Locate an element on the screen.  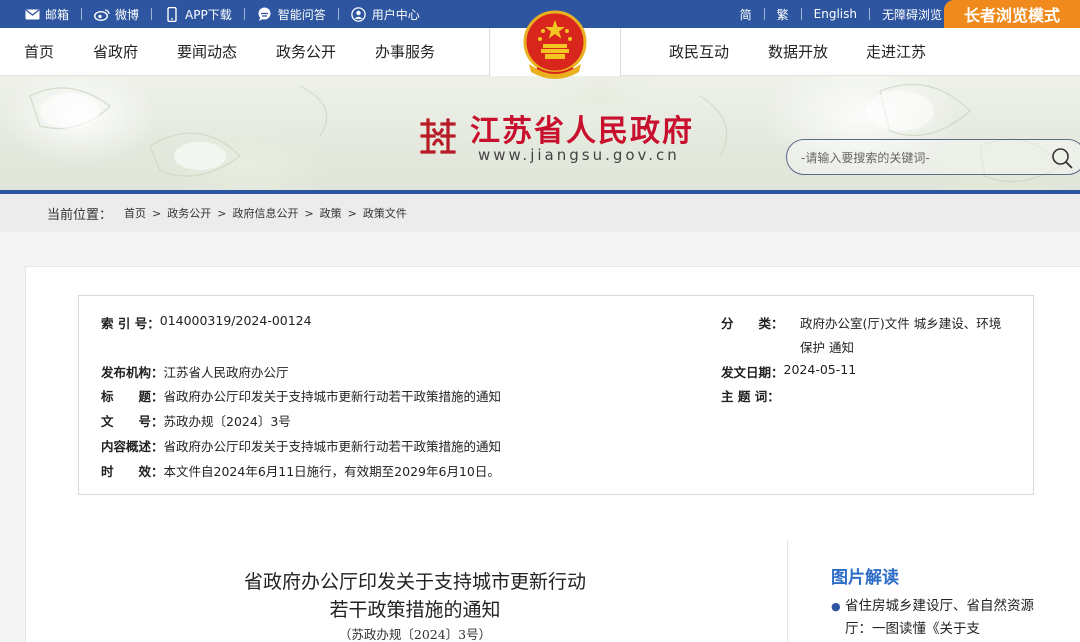
meta-row-summary: 内容概述： 省政府办公厅印发关于支持城市更新行动若干政策措施的通知 is located at coordinates (301, 445).